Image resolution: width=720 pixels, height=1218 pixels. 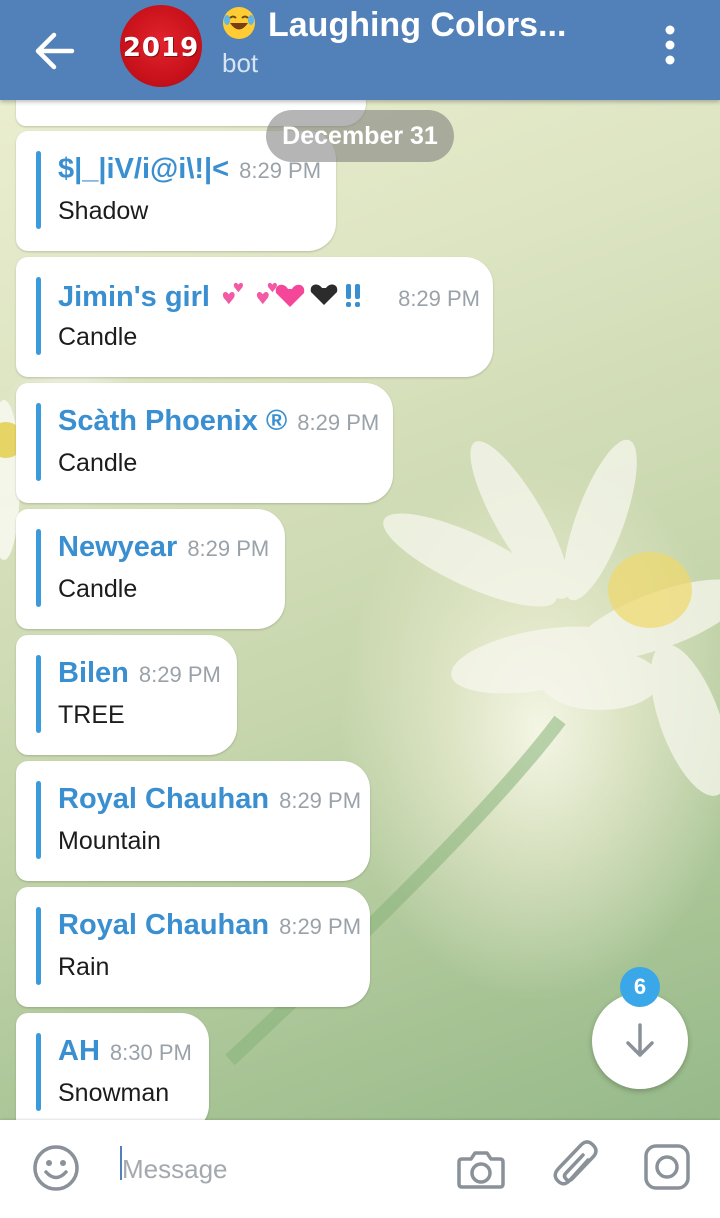 I want to click on unread-count-badge: 6, so click(x=640, y=987).